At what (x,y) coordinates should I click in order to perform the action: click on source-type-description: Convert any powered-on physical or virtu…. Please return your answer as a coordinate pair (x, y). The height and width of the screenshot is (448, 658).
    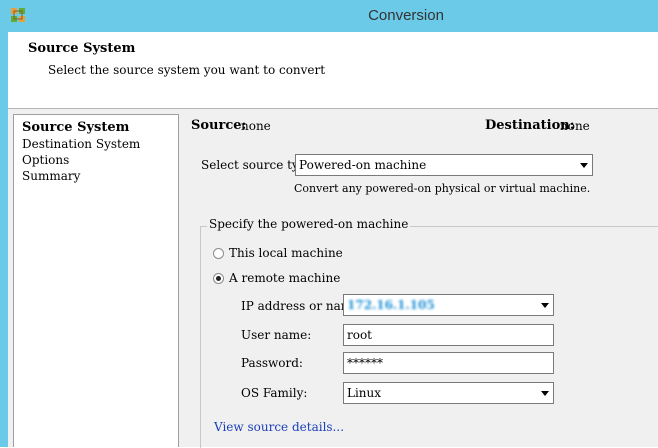
    Looking at the image, I should click on (442, 188).